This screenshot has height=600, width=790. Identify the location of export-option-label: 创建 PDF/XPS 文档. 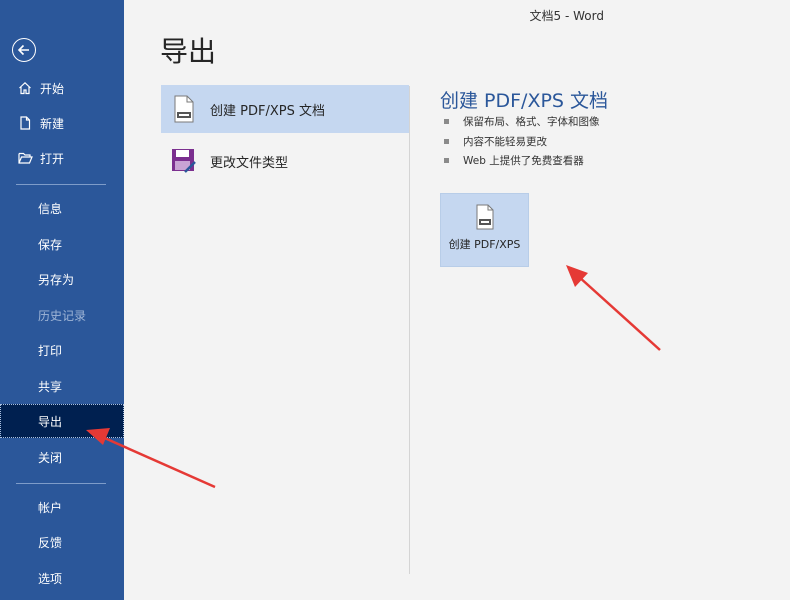
(267, 111).